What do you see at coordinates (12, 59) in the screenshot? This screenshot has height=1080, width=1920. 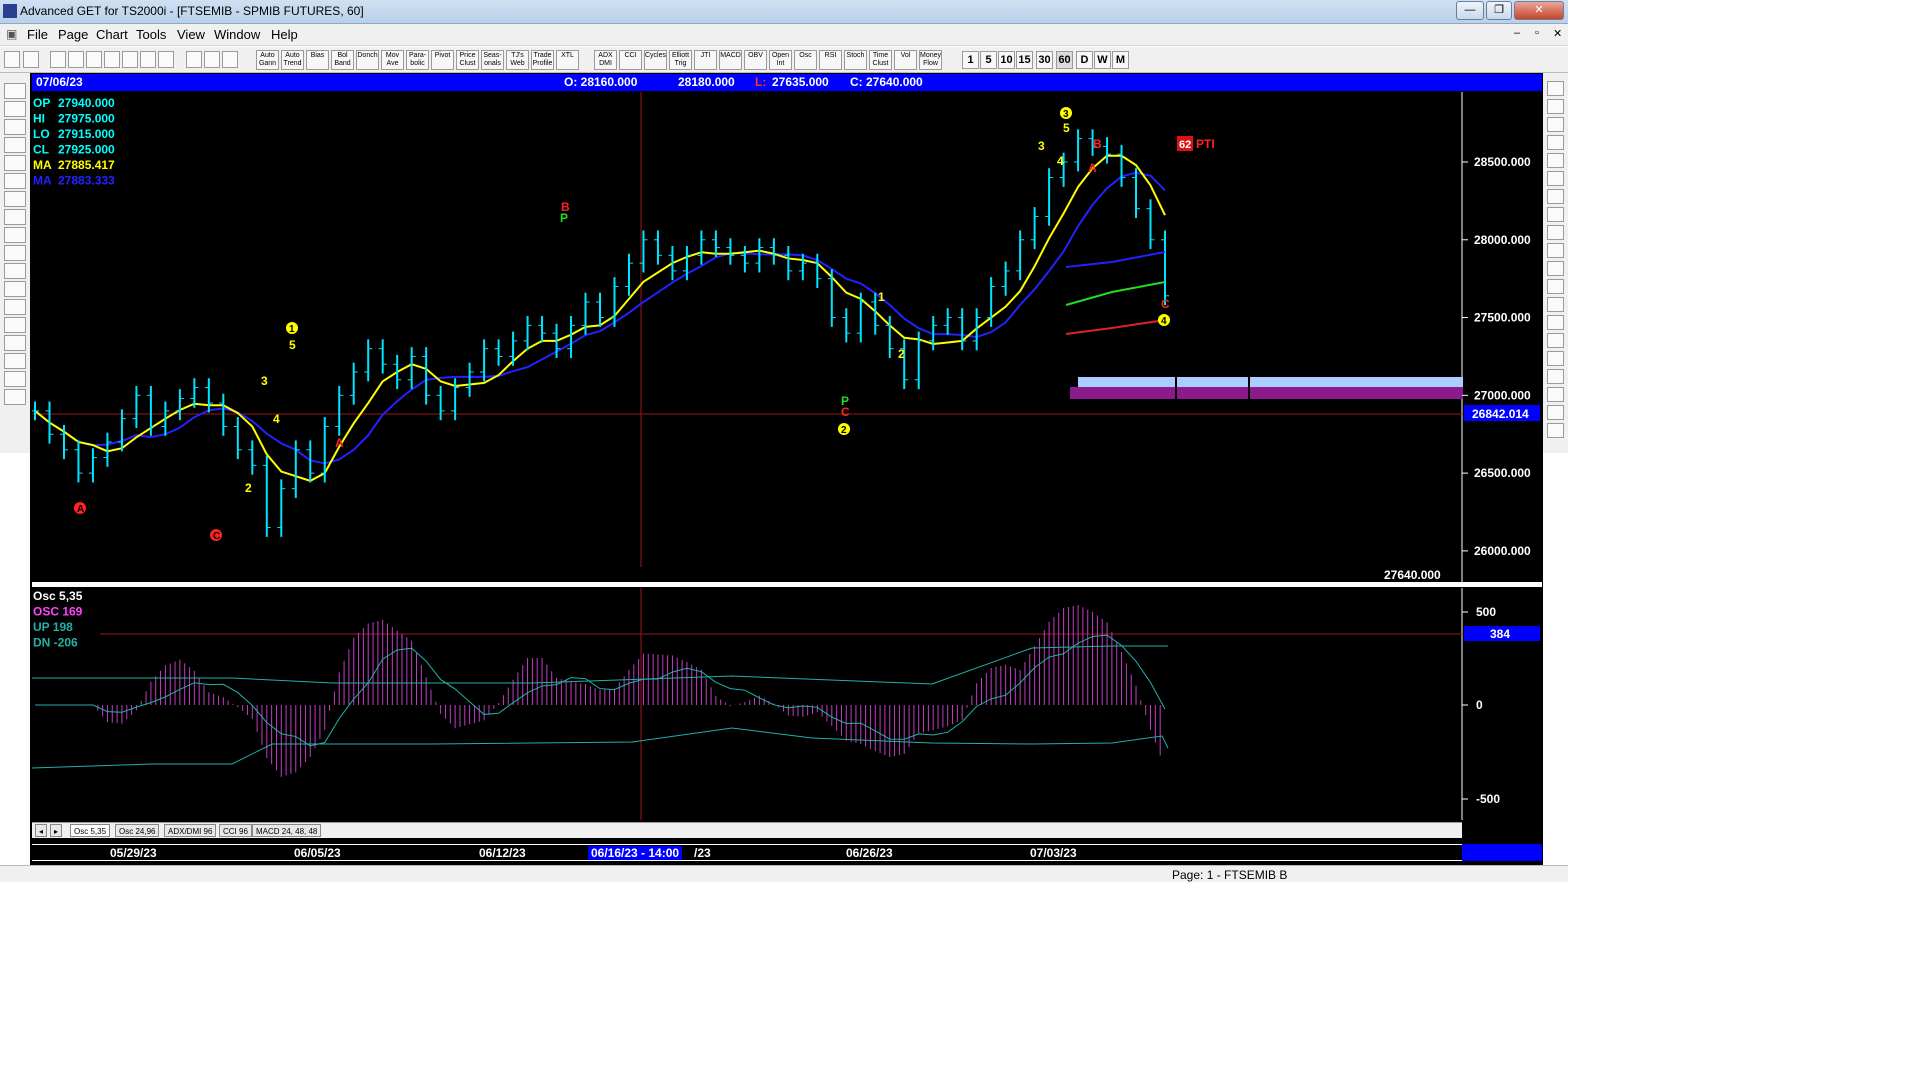 I see `pin-icon` at bounding box center [12, 59].